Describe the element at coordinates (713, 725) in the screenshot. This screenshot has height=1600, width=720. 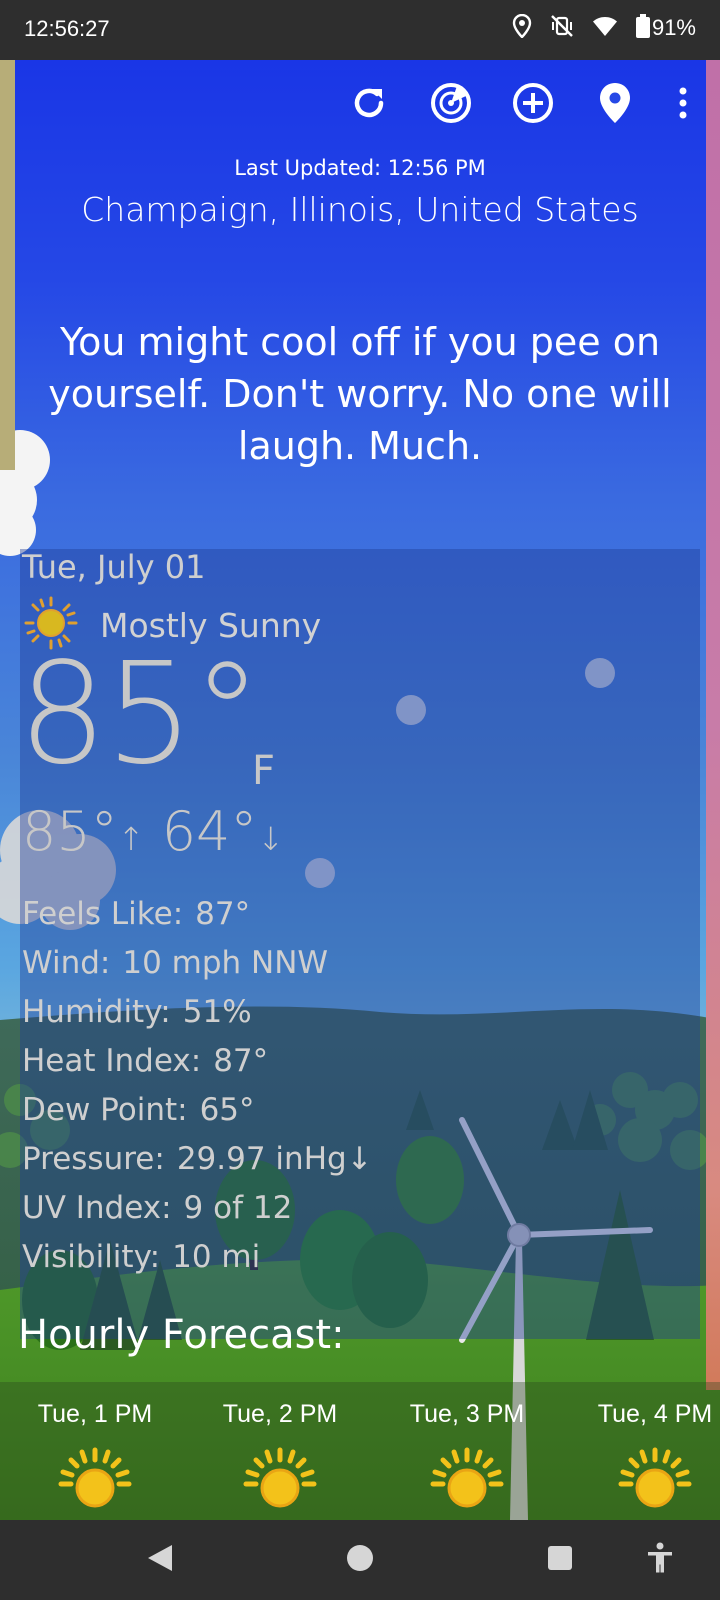
I see `right-edge-strip` at that location.